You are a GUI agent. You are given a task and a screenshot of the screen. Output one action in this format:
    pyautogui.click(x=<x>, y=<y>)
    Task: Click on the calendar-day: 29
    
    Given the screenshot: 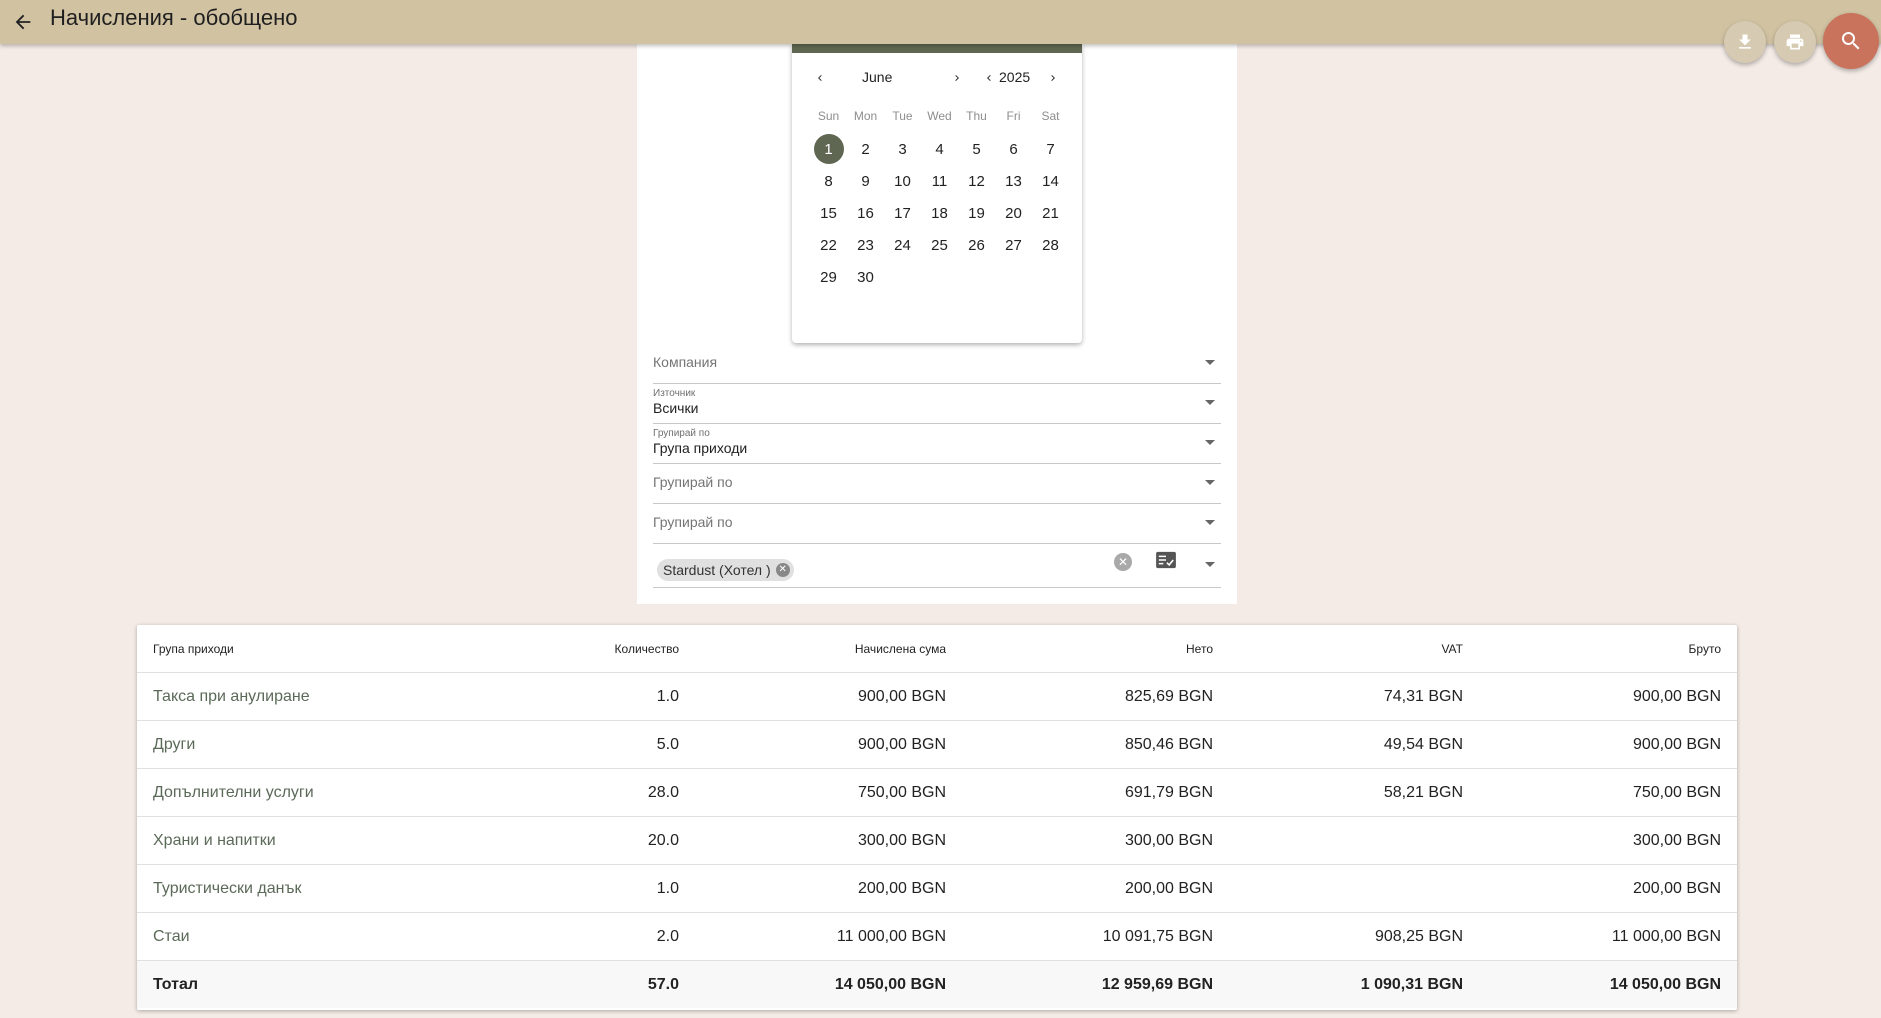 What is the action you would take?
    pyautogui.click(x=828, y=277)
    